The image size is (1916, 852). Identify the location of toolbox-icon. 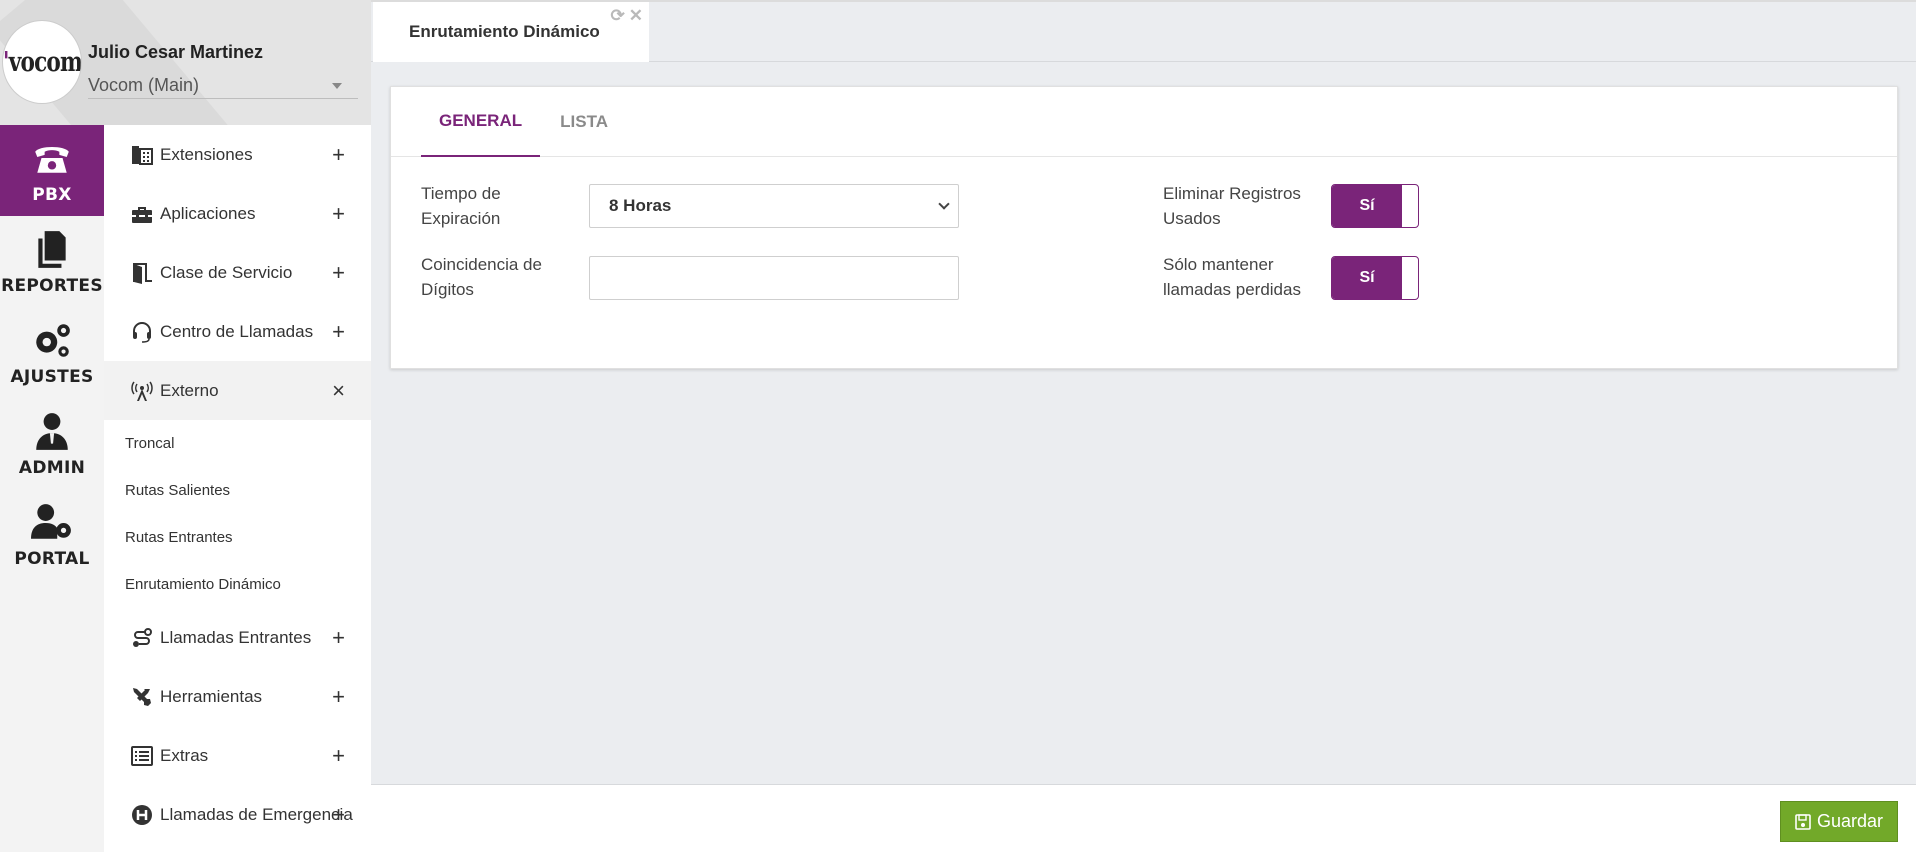
(142, 214).